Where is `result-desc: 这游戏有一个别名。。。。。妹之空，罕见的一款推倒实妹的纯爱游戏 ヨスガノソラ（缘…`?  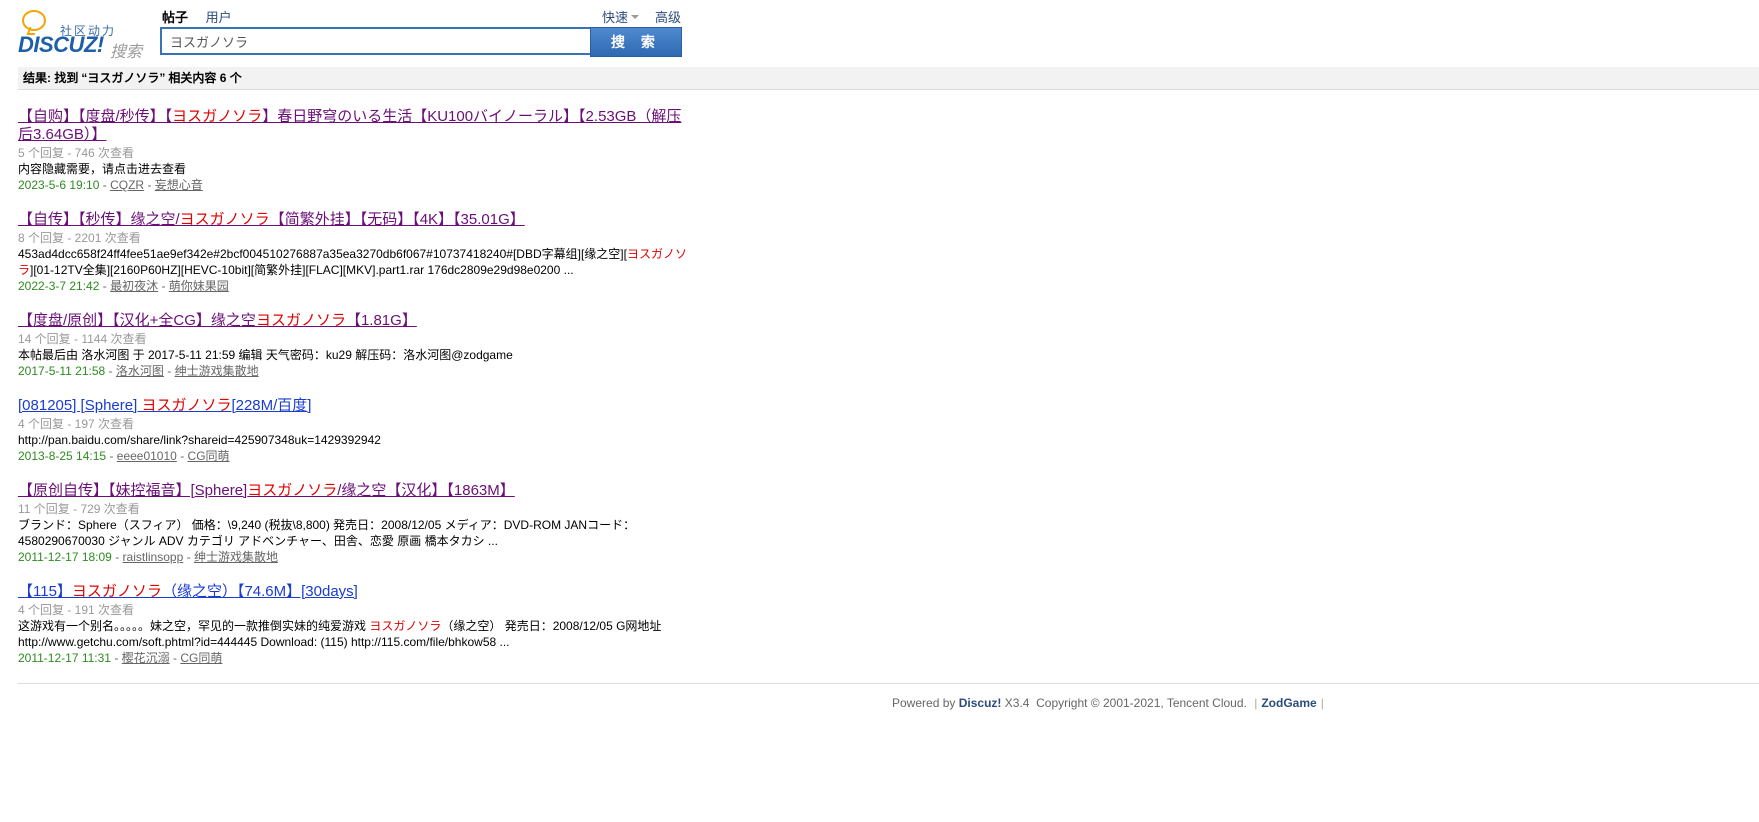 result-desc: 这游戏有一个别名。。。。。妹之空，罕见的一款推倒实妹的纯爱游戏 ヨスガノソラ（缘… is located at coordinates (340, 634).